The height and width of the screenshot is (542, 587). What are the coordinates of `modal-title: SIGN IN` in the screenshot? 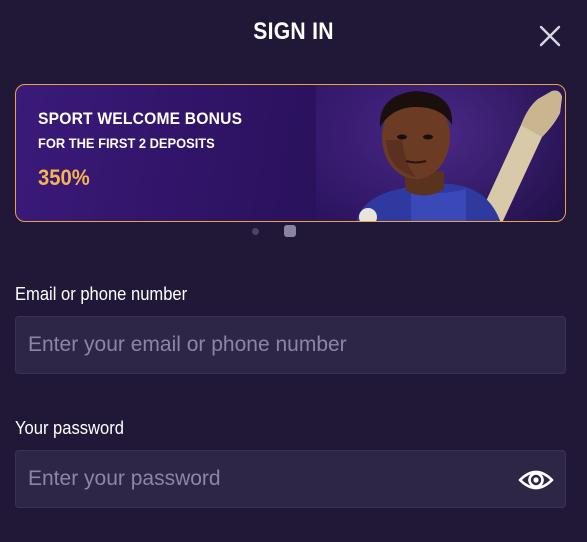 It's located at (293, 31).